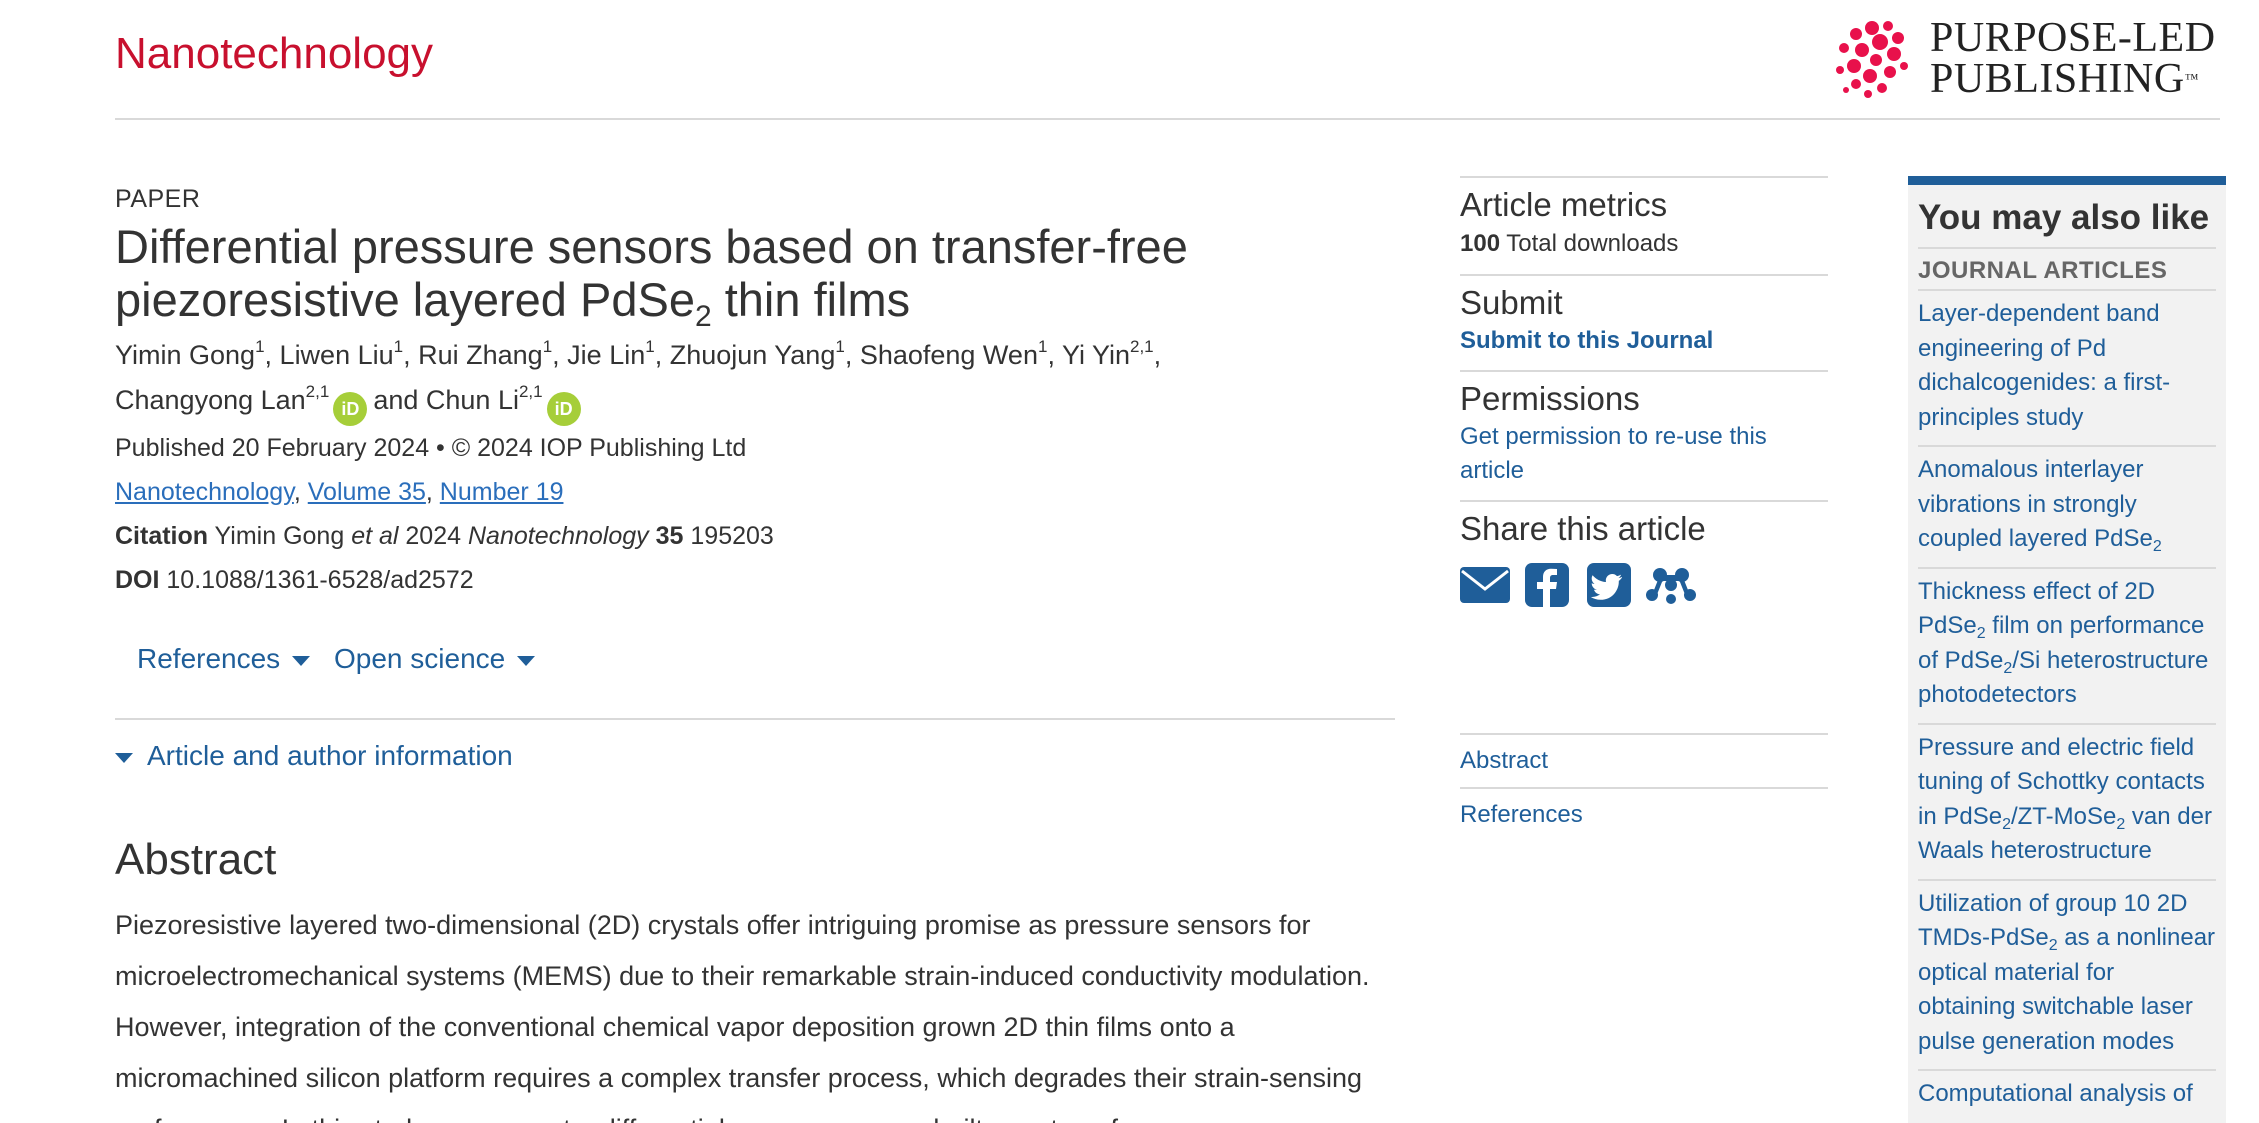 The image size is (2259, 1123). I want to click on article-type: PAPER, so click(158, 199).